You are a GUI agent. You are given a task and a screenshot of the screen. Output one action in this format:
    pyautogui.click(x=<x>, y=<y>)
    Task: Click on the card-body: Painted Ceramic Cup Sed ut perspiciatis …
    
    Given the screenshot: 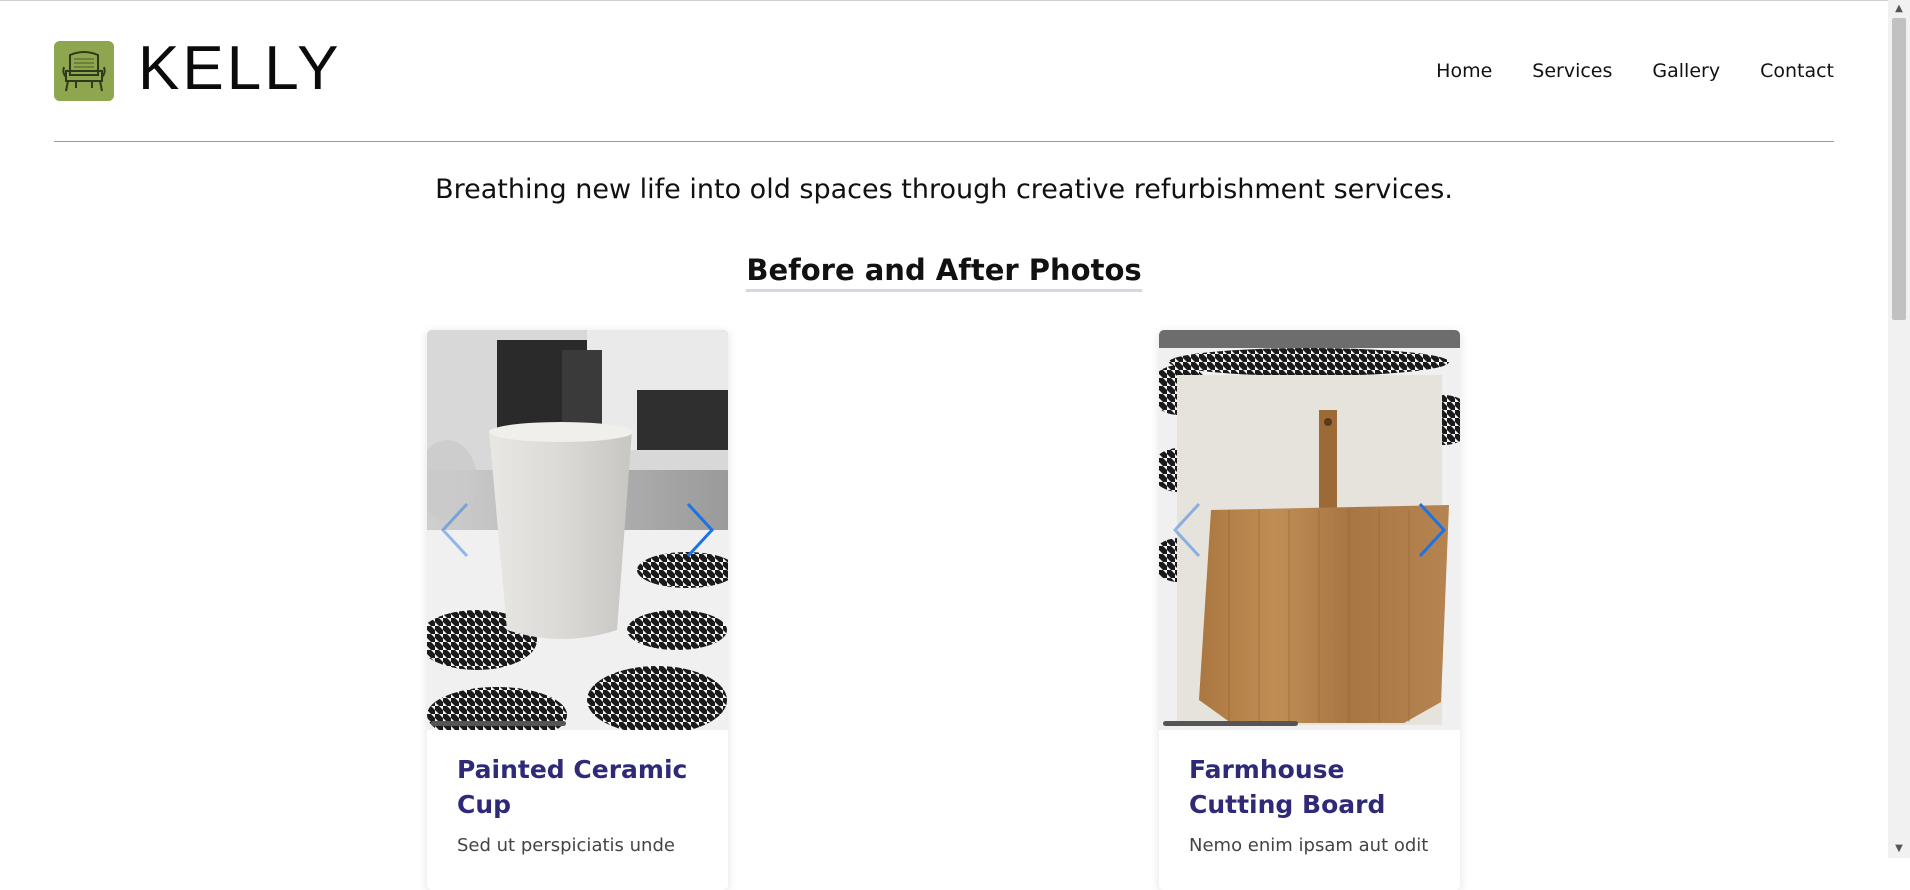 What is the action you would take?
    pyautogui.click(x=577, y=794)
    